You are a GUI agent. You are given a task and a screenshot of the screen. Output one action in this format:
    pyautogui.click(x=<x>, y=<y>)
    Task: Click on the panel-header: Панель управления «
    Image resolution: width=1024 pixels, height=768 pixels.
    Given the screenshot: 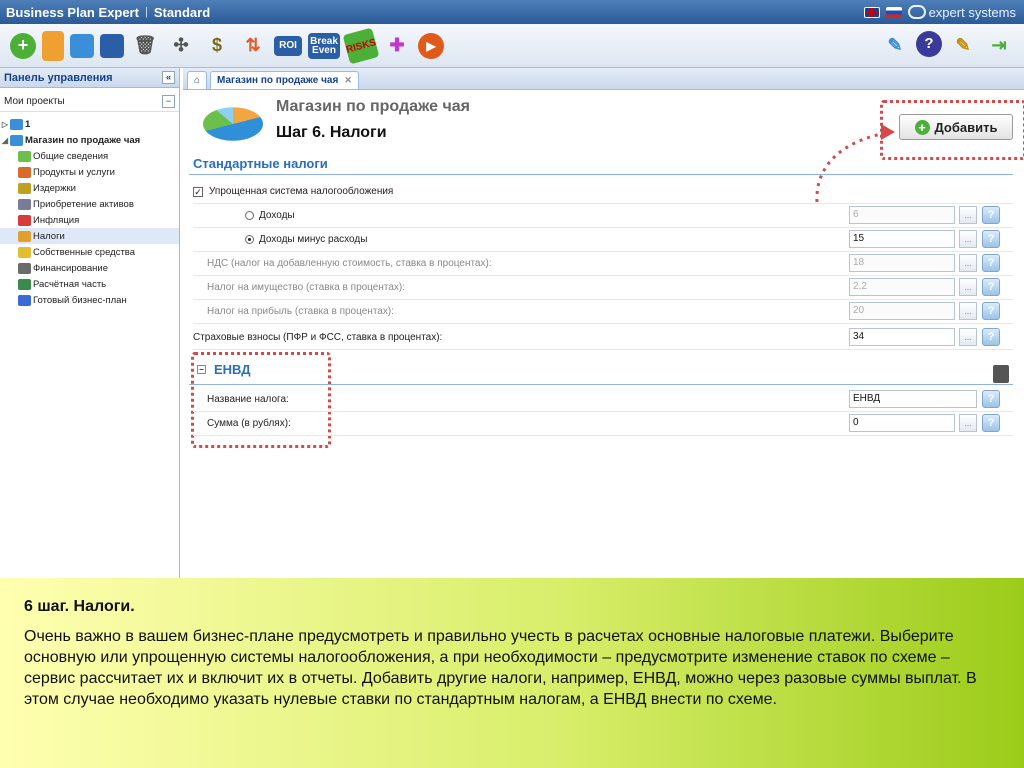 What is the action you would take?
    pyautogui.click(x=89, y=78)
    